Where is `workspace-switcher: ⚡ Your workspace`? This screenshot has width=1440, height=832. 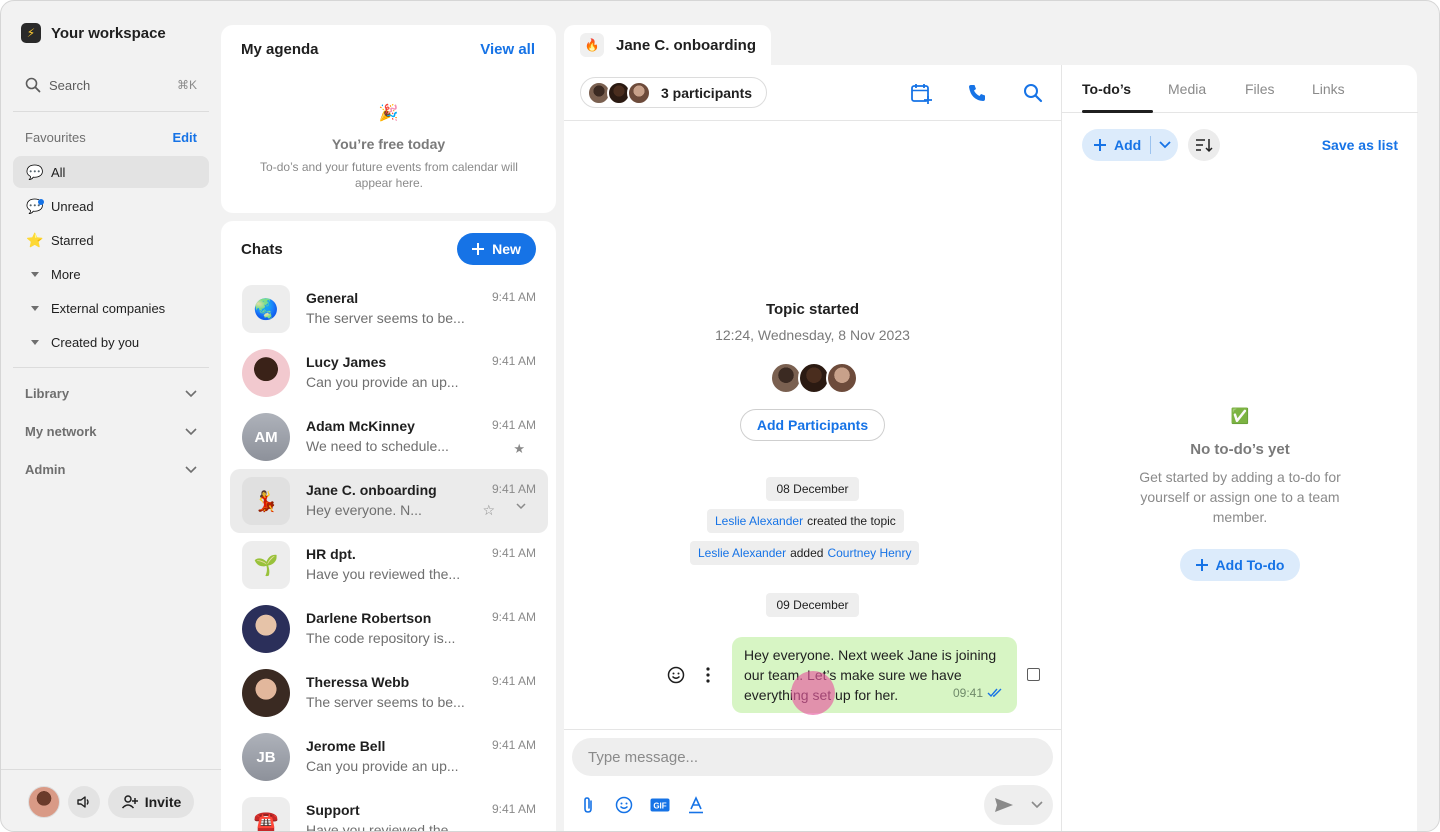 workspace-switcher: ⚡ Your workspace is located at coordinates (93, 33).